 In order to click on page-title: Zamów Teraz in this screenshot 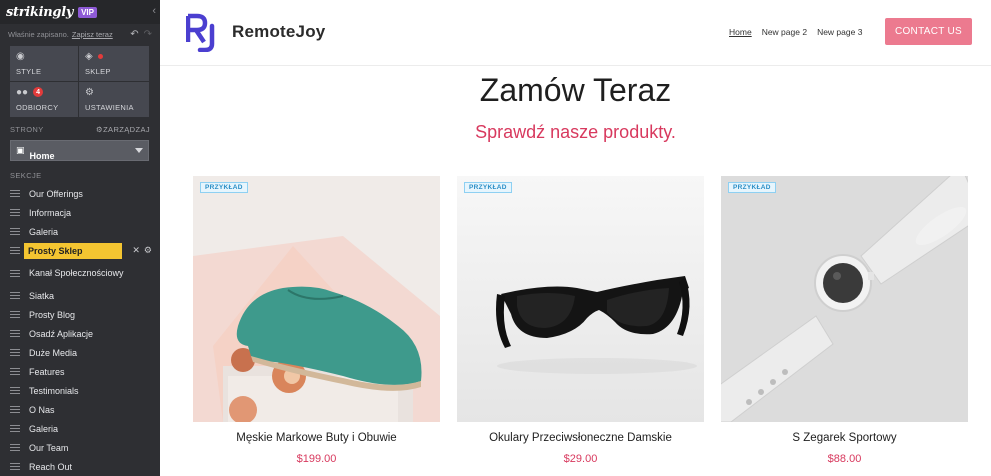, I will do `click(575, 90)`.